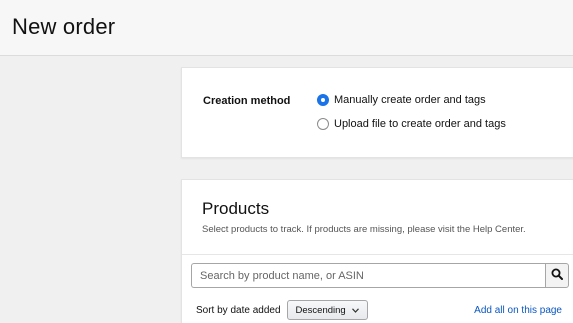 This screenshot has width=573, height=323. I want to click on sort-label: Sort by date added, so click(238, 310).